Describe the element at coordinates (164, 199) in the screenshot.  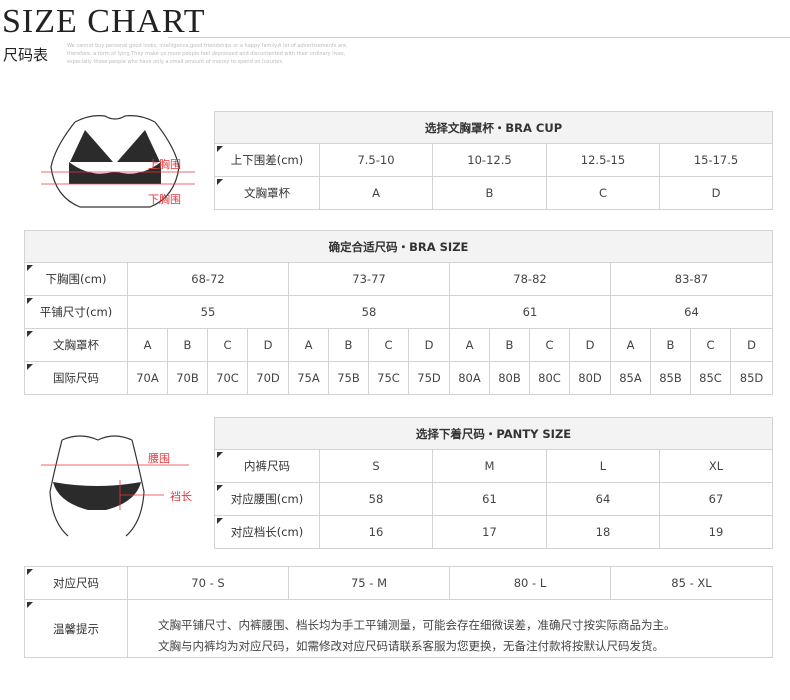
I see `under-bust-label: 下胸围` at that location.